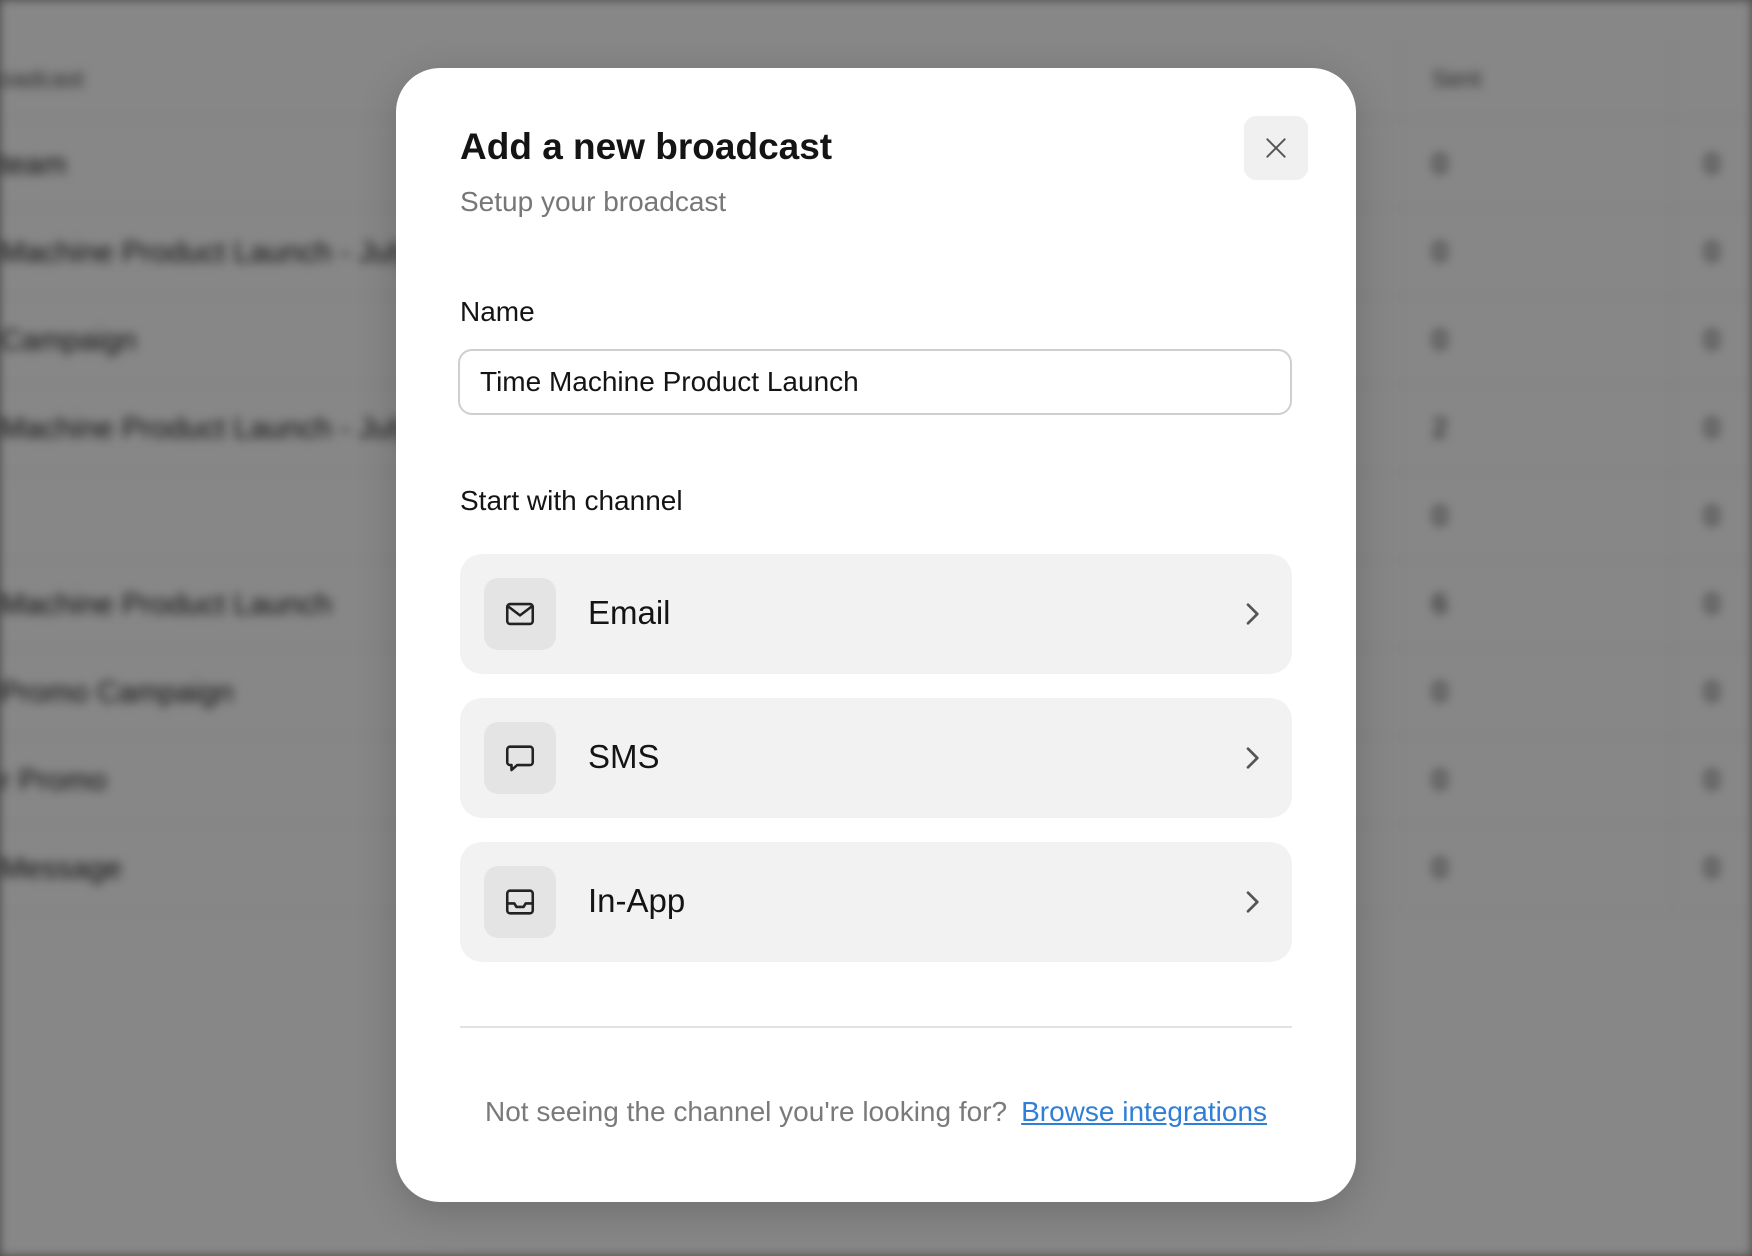 The height and width of the screenshot is (1256, 1752). What do you see at coordinates (629, 612) in the screenshot?
I see `channel-label-email: Email` at bounding box center [629, 612].